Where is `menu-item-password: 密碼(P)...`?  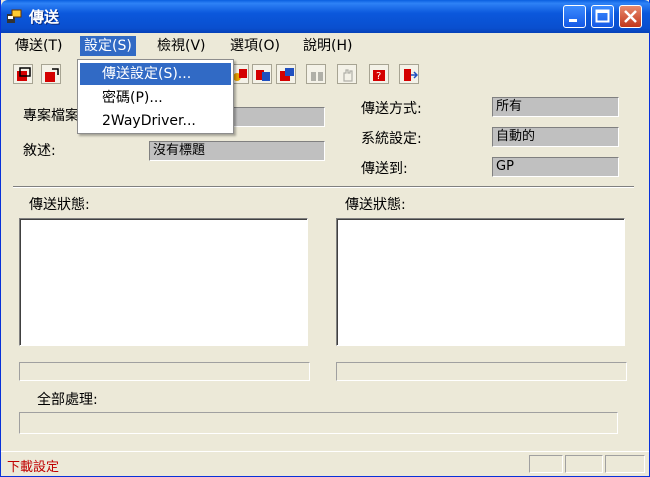
menu-item-password: 密碼(P)... is located at coordinates (155, 98).